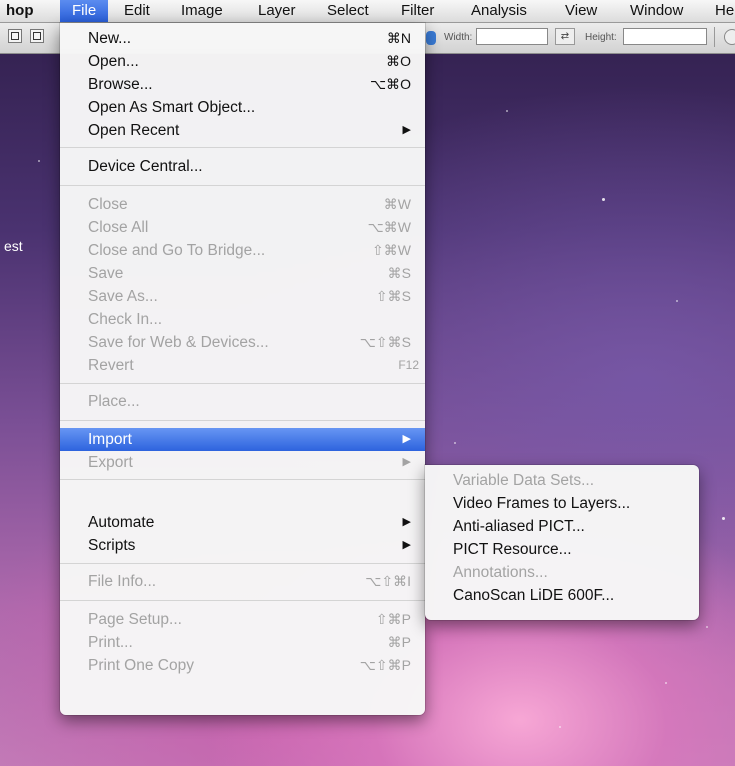 The width and height of the screenshot is (735, 766). Describe the element at coordinates (431, 38) in the screenshot. I see `antialias-toggle-icon` at that location.